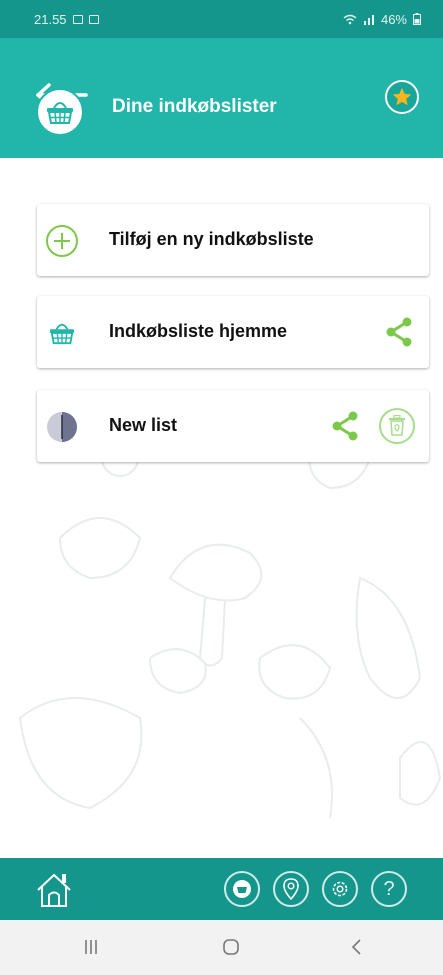 The image size is (443, 975). I want to click on battery-percent: 46%, so click(393, 19).